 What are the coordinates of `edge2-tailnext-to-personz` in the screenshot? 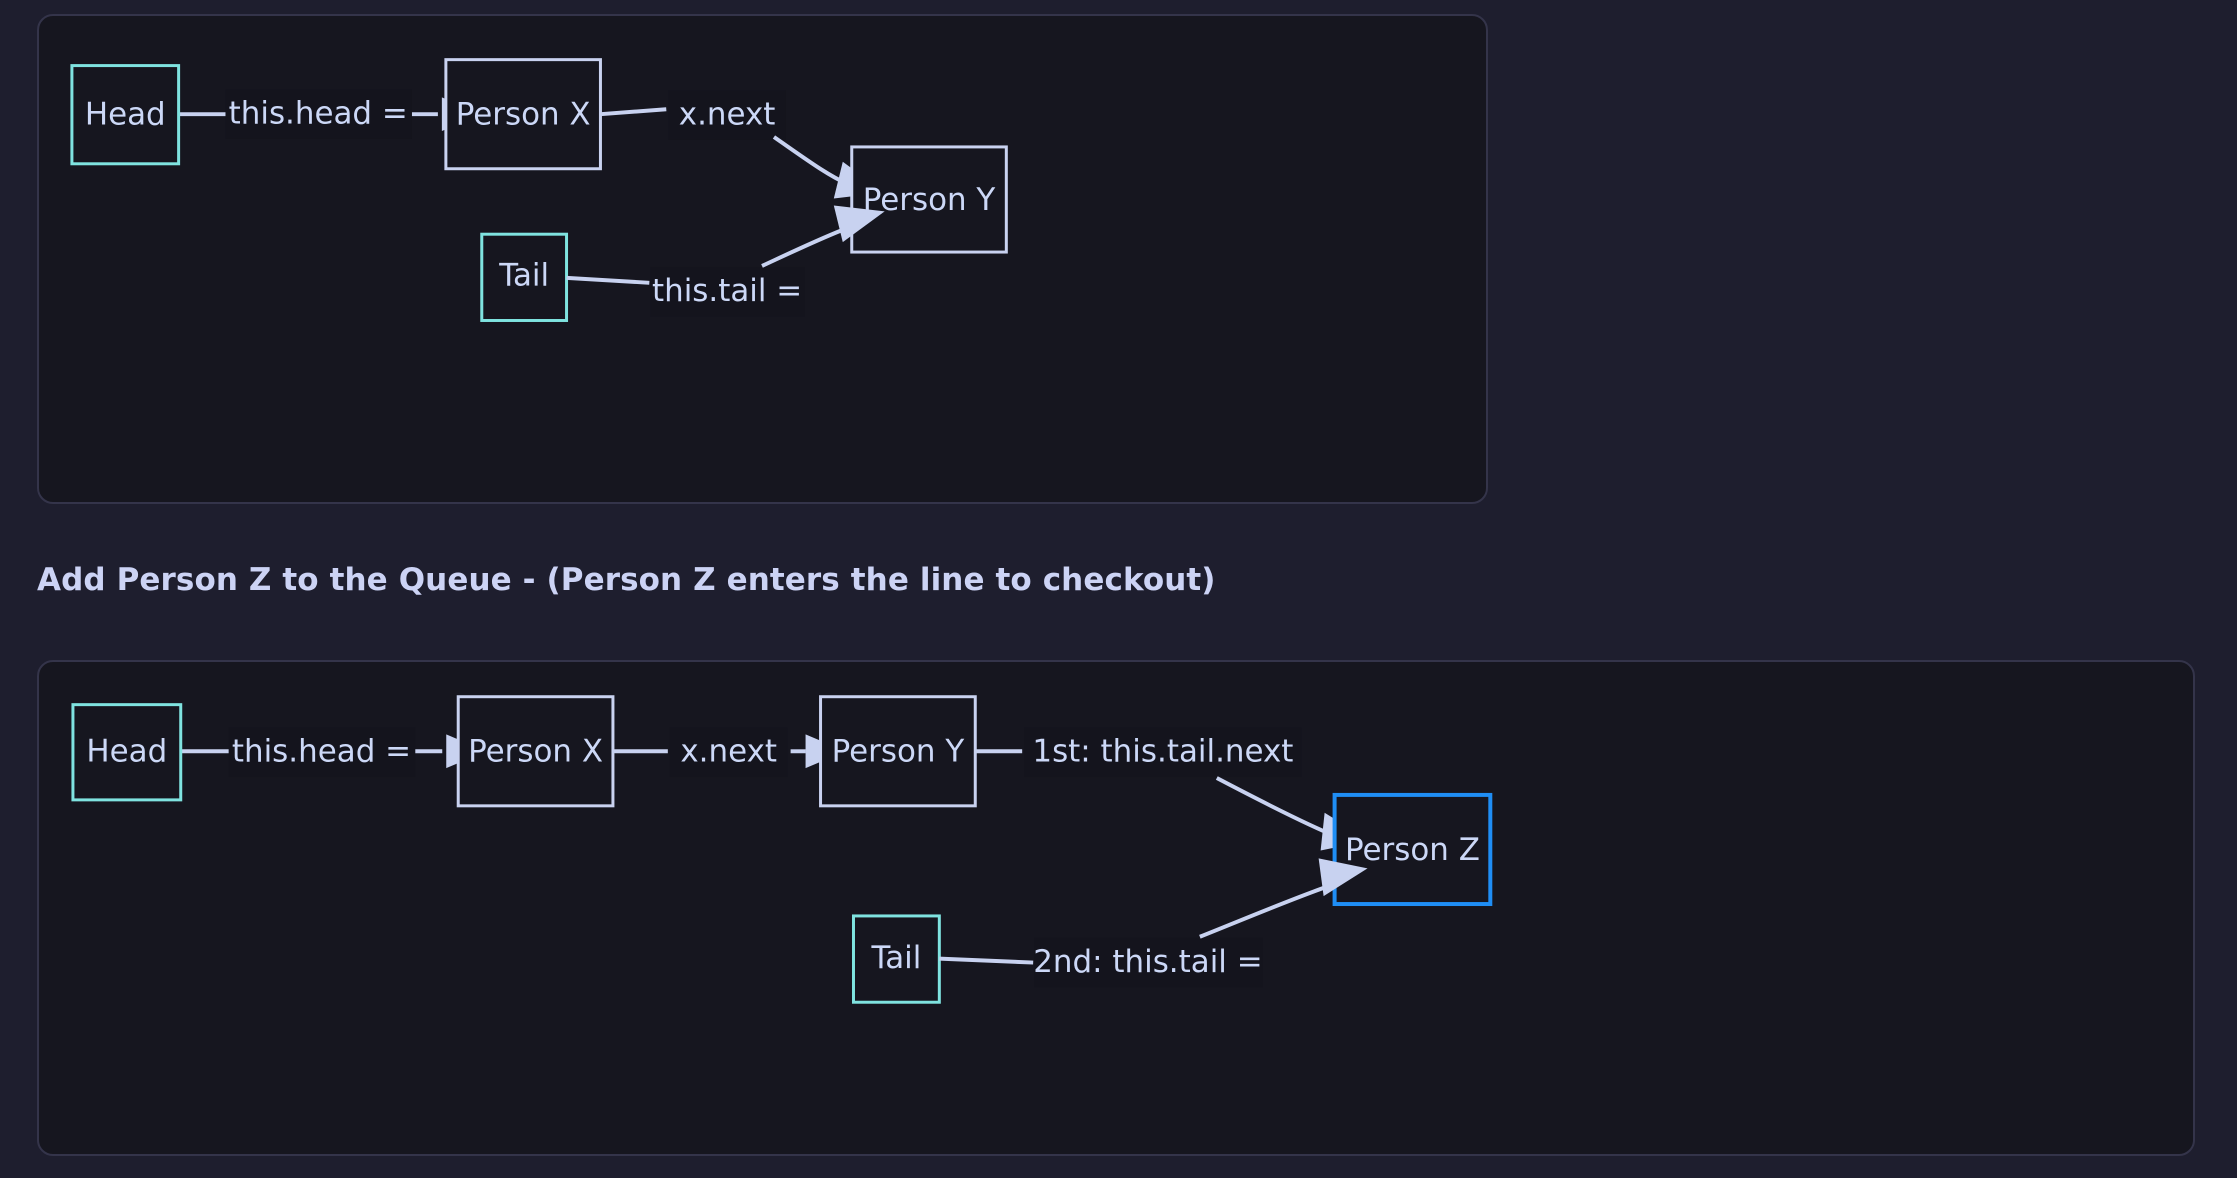 It's located at (1276, 807).